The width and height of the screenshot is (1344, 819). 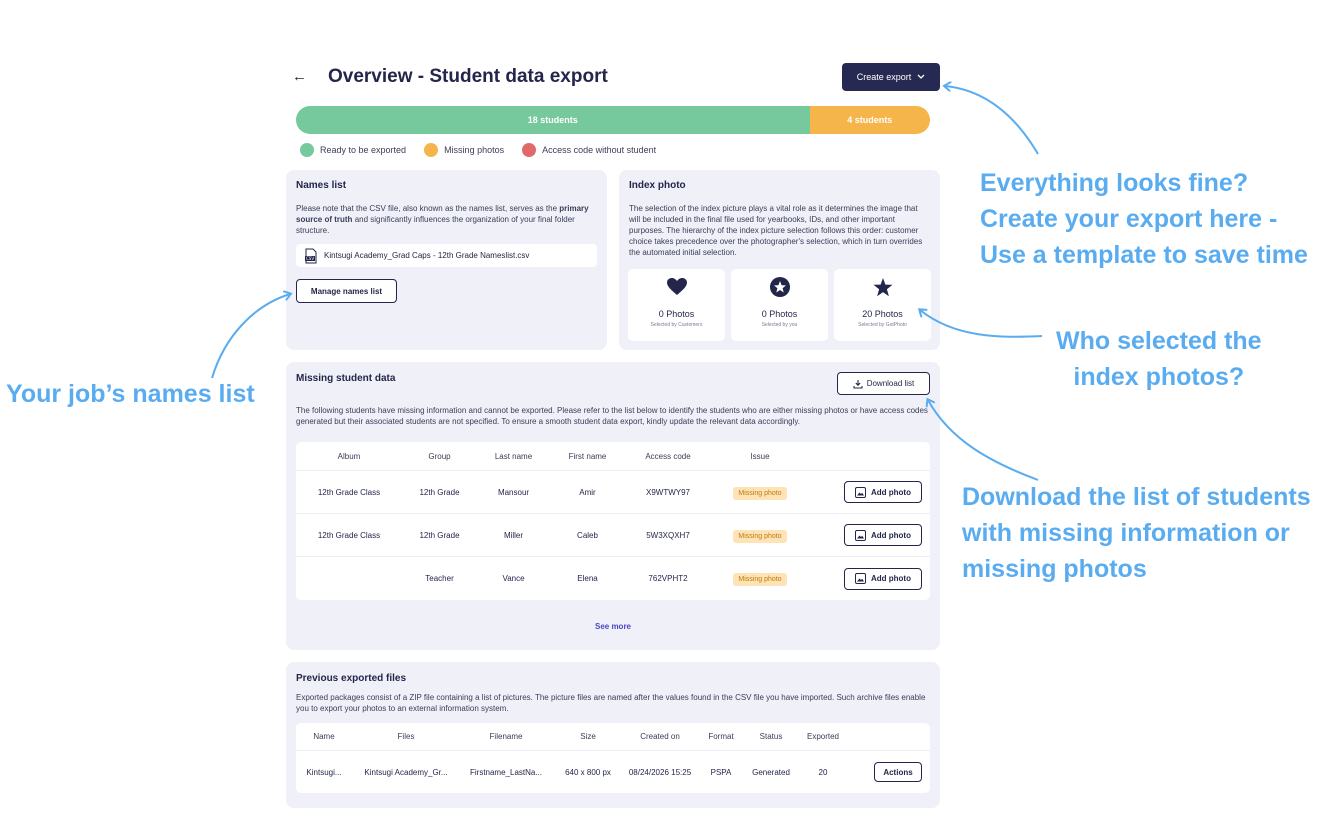 What do you see at coordinates (1136, 497) in the screenshot?
I see `annotation-download-line-1: Download the list of students` at bounding box center [1136, 497].